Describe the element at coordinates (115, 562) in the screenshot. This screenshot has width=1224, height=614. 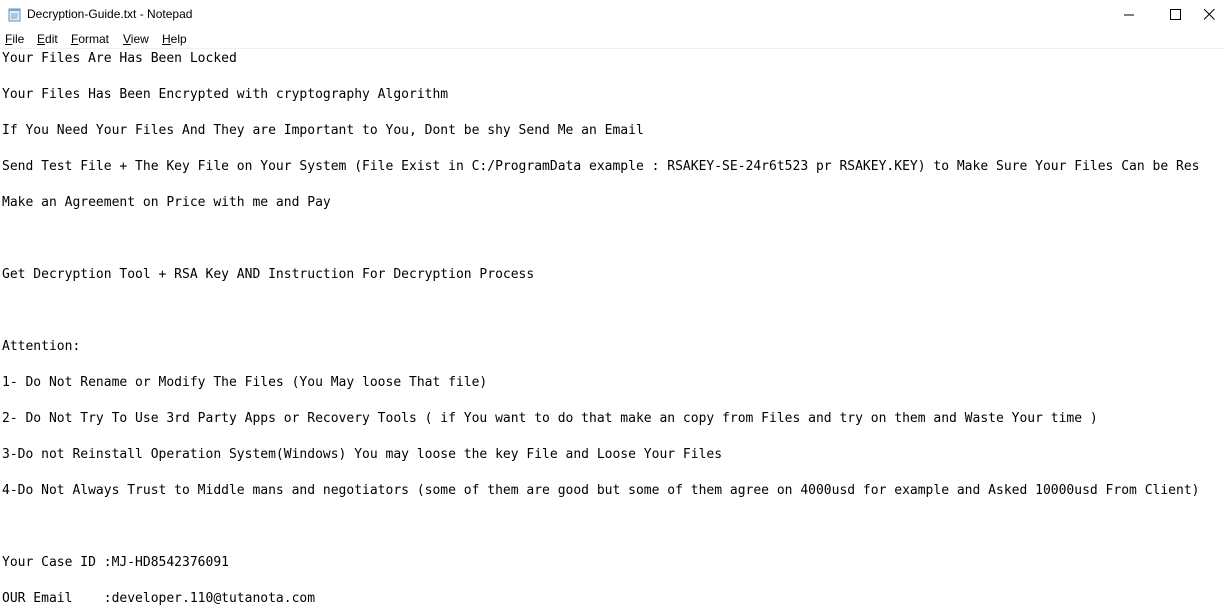
I see `document-line: Your Case ID :MJ-HD8542376091` at that location.